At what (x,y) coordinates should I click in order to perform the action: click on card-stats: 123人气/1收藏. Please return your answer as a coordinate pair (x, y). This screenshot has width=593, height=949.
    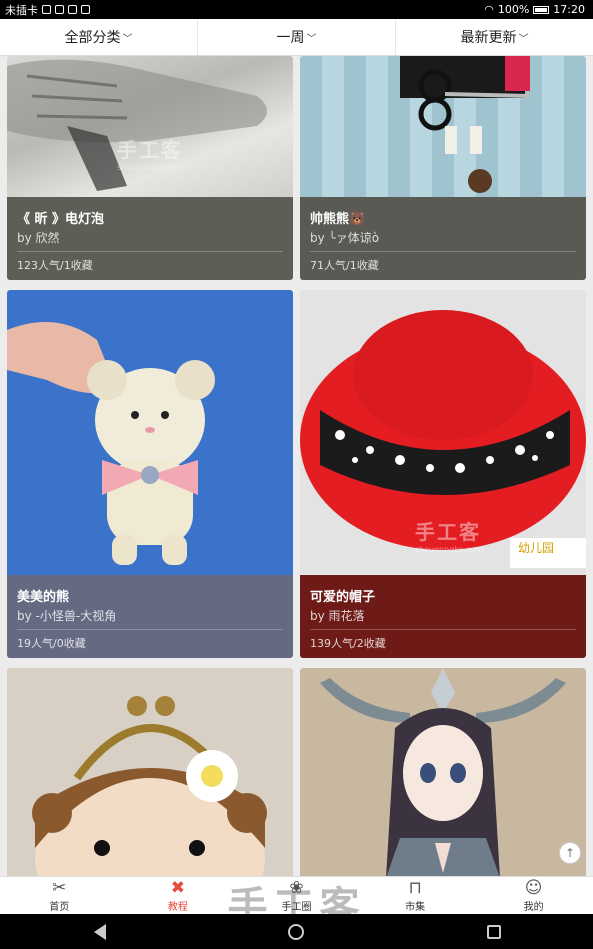
    Looking at the image, I should click on (55, 265).